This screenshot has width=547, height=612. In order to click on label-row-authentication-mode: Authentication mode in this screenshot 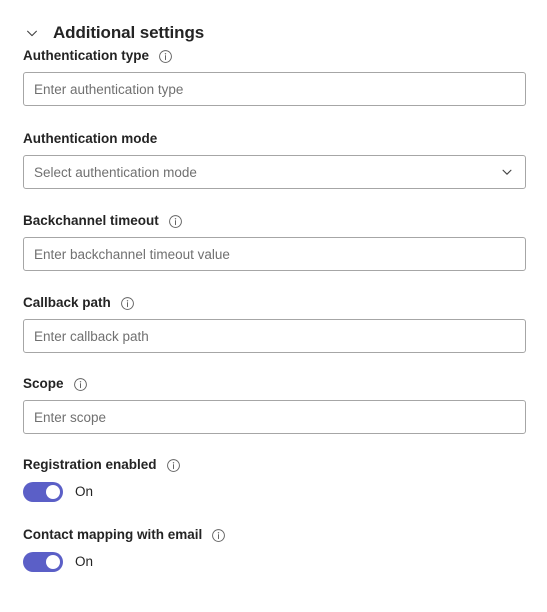, I will do `click(285, 139)`.